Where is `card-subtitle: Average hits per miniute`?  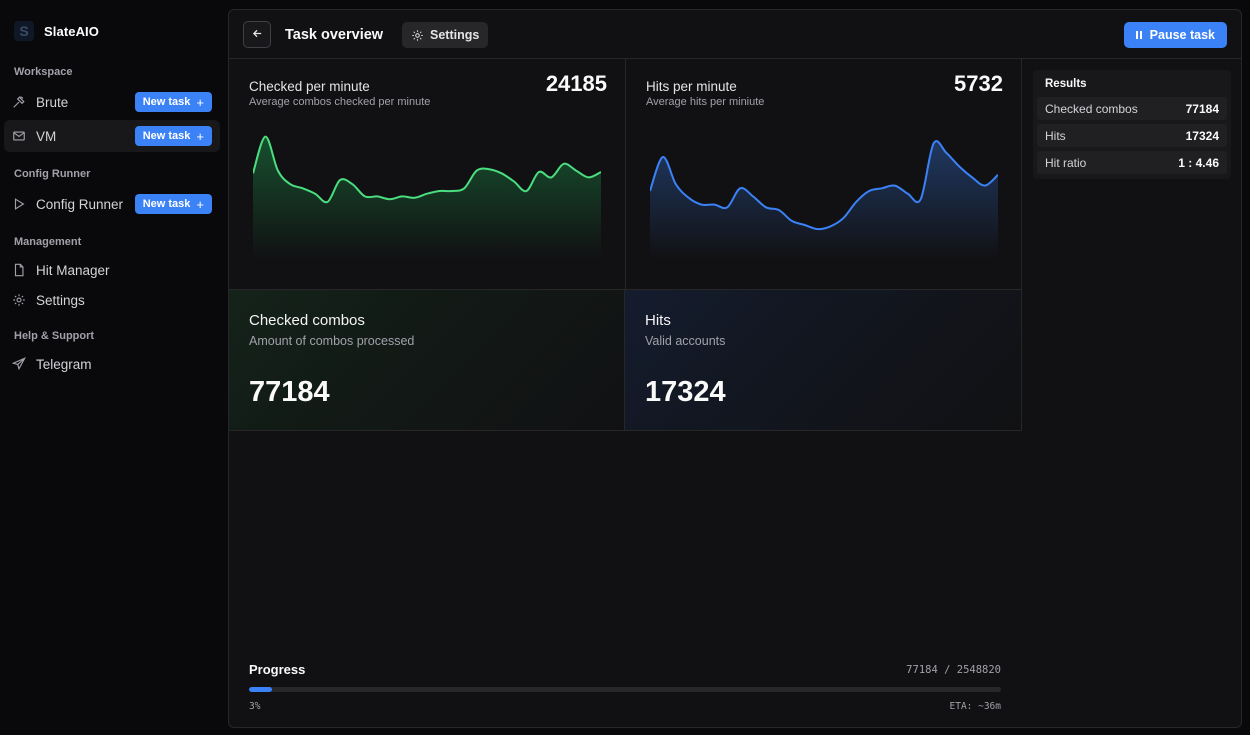 card-subtitle: Average hits per miniute is located at coordinates (705, 102).